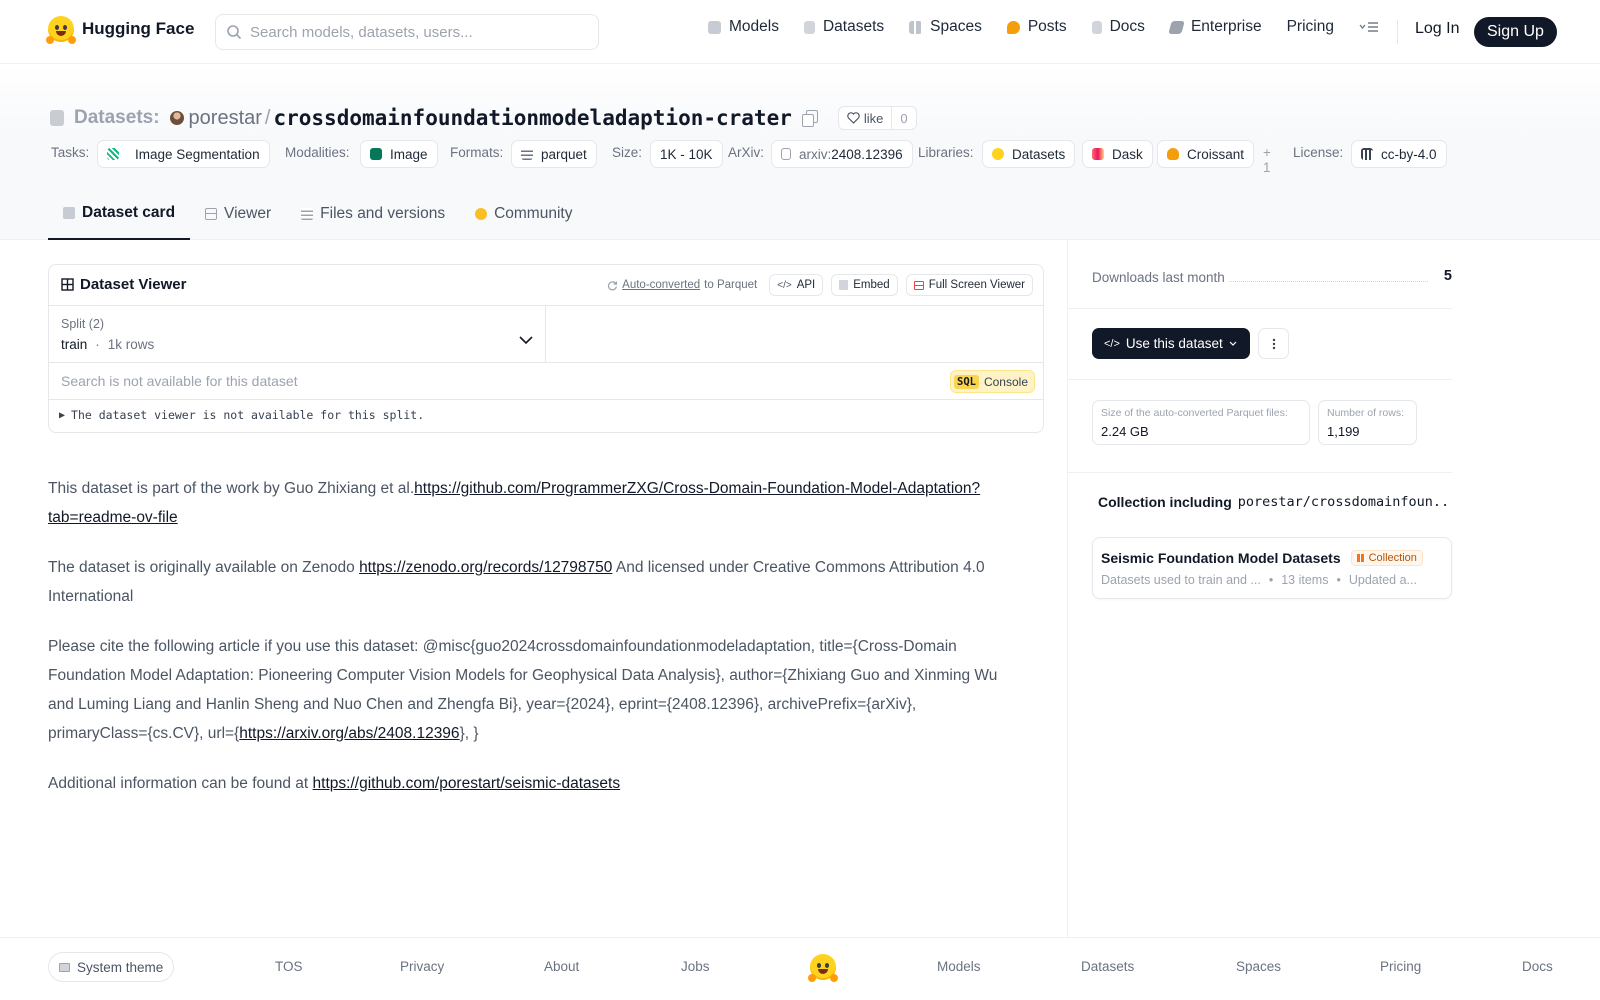  Describe the element at coordinates (1397, 32) in the screenshot. I see `nav-divider` at that location.